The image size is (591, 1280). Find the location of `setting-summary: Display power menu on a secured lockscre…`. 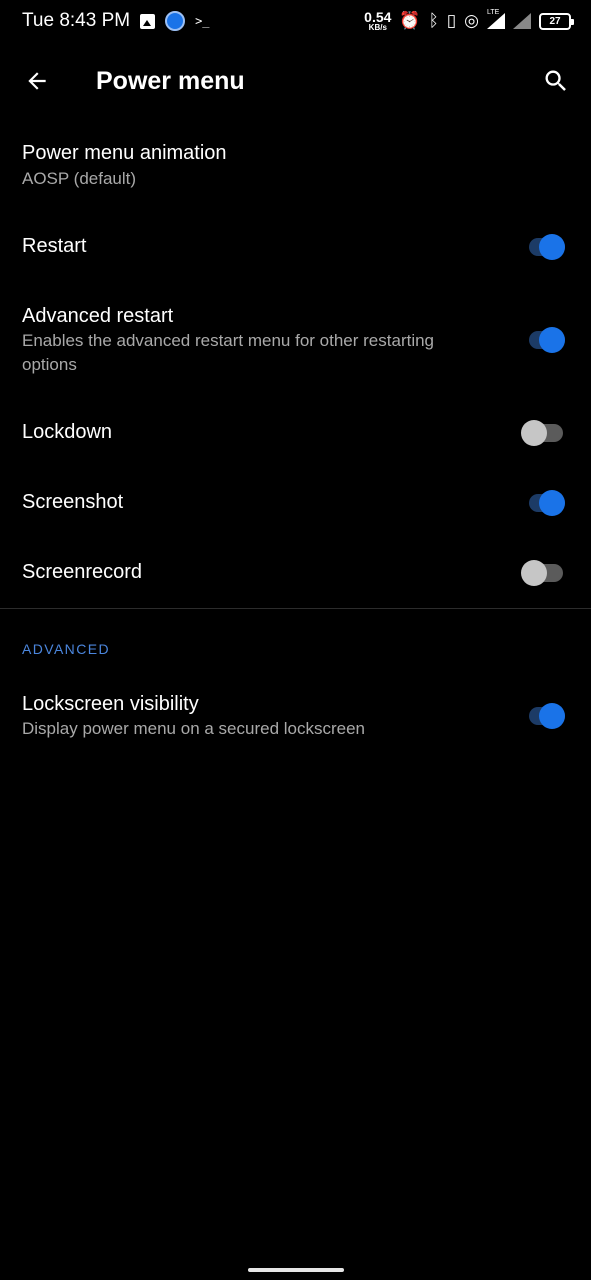

setting-summary: Display power menu on a secured lockscre… is located at coordinates (194, 728).